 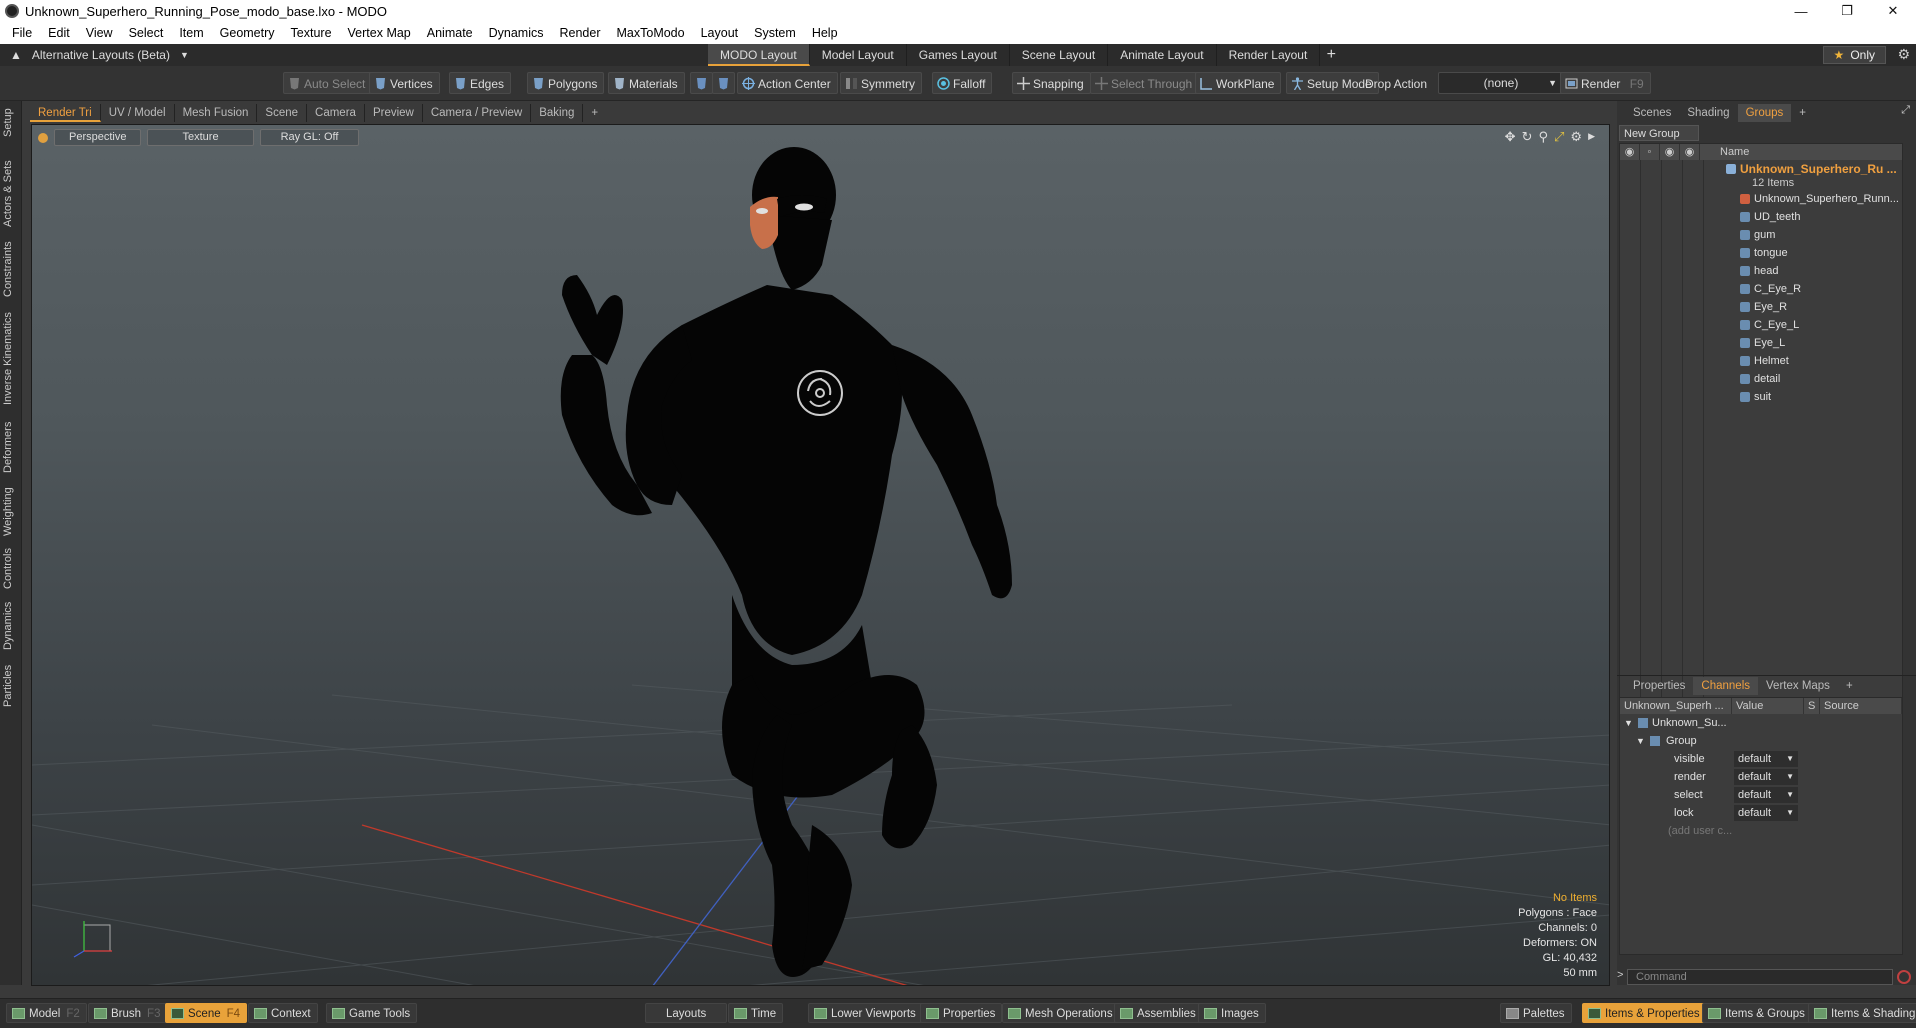 What do you see at coordinates (1761, 325) in the screenshot?
I see `list-item: C_Eye_L` at bounding box center [1761, 325].